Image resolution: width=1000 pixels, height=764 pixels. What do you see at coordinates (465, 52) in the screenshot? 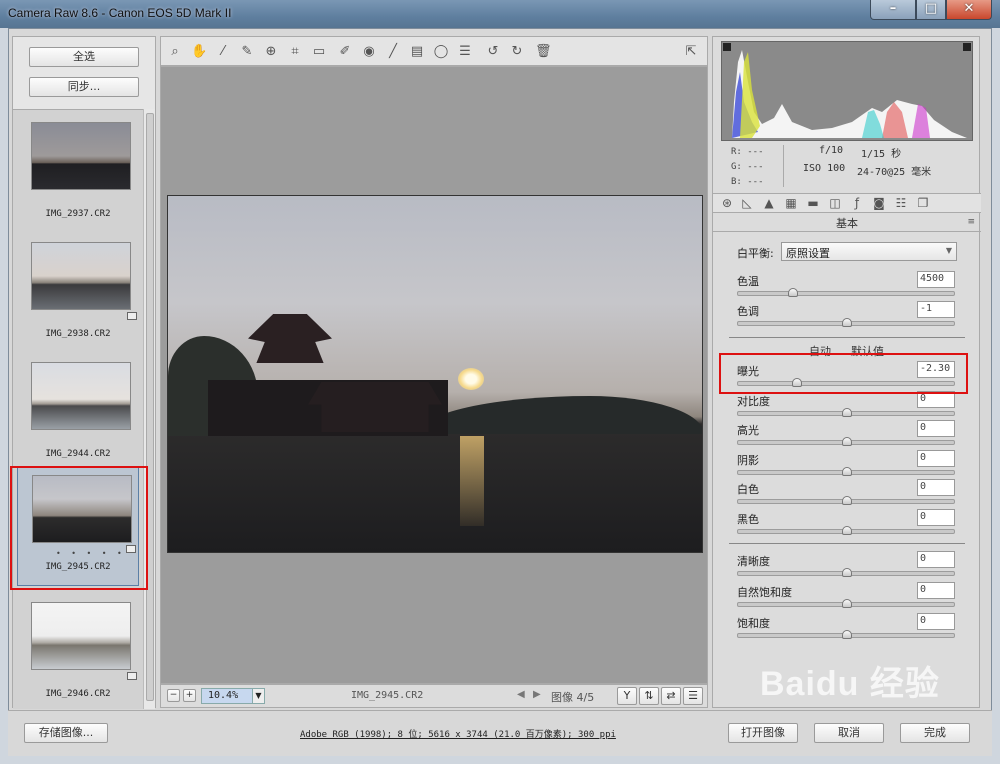
I see `list-icon: ☰` at bounding box center [465, 52].